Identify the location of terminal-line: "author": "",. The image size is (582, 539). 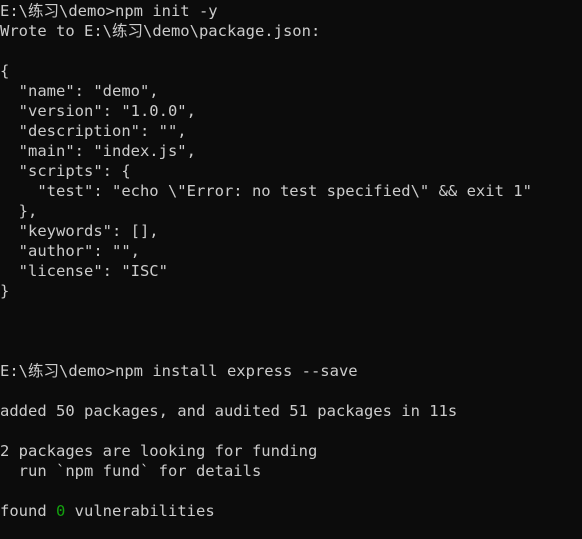
(70, 251).